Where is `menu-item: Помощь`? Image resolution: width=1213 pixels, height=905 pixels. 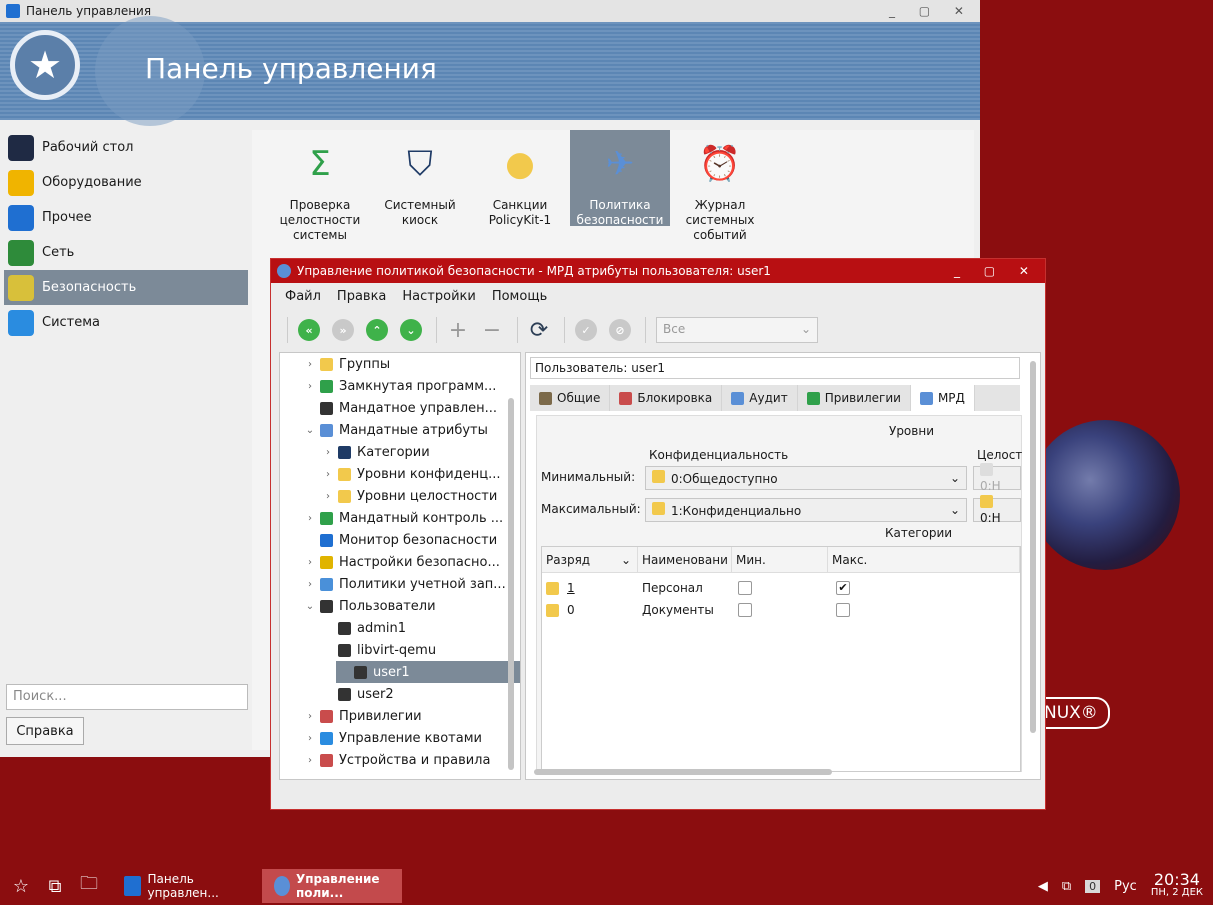 menu-item: Помощь is located at coordinates (519, 296).